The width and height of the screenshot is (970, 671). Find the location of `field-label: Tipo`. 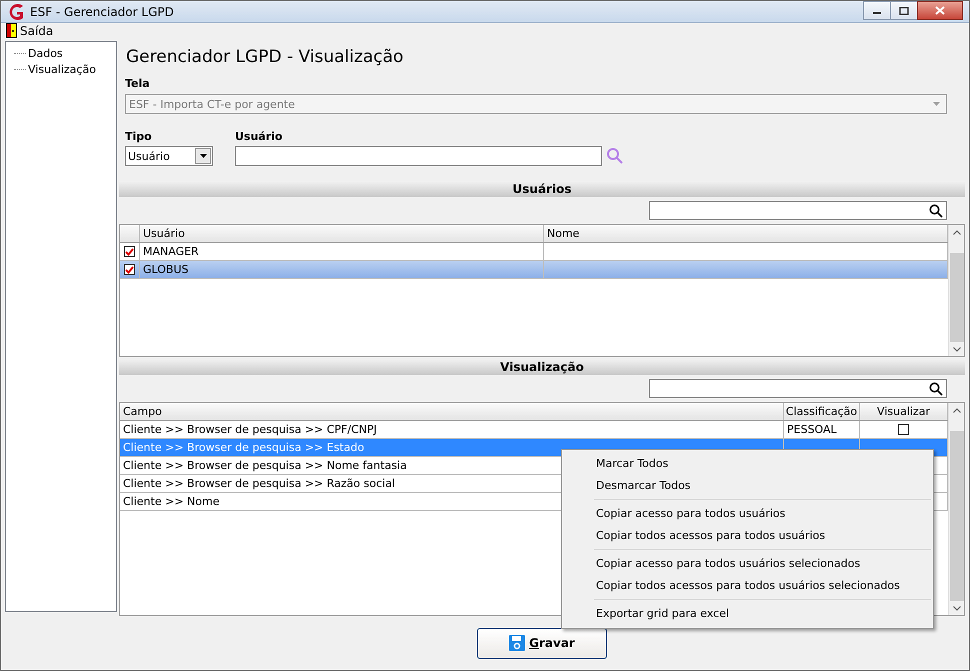

field-label: Tipo is located at coordinates (139, 136).